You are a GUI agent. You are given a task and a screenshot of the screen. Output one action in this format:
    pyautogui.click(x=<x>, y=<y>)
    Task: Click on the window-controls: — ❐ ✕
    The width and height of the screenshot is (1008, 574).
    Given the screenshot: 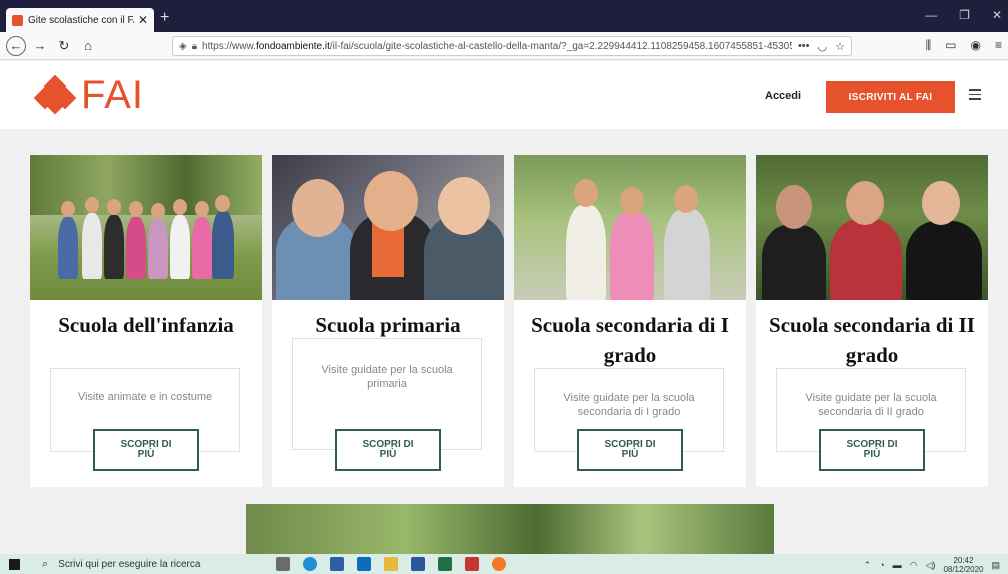 What is the action you would take?
    pyautogui.click(x=963, y=15)
    